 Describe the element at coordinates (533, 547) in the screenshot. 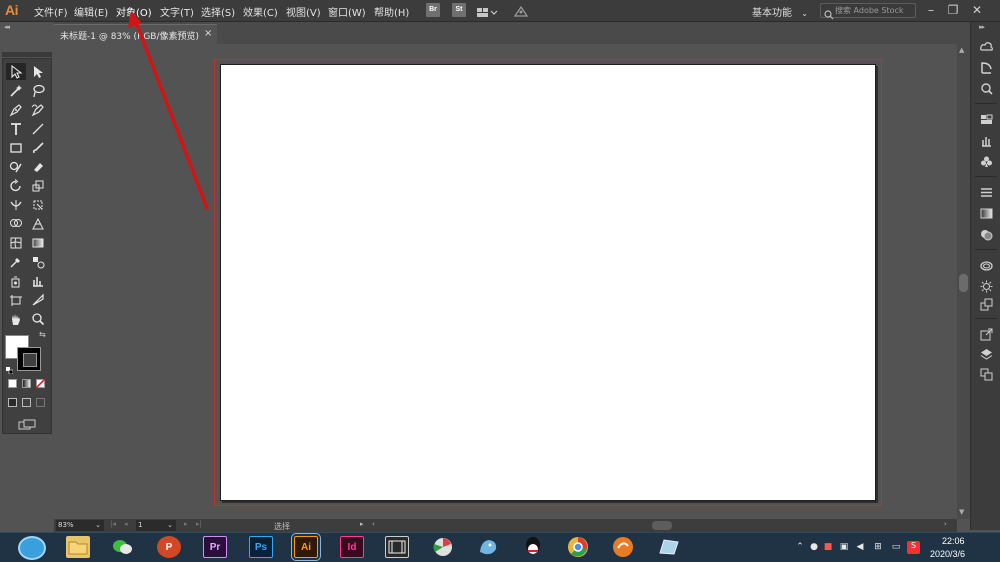

I see `qq-app` at that location.